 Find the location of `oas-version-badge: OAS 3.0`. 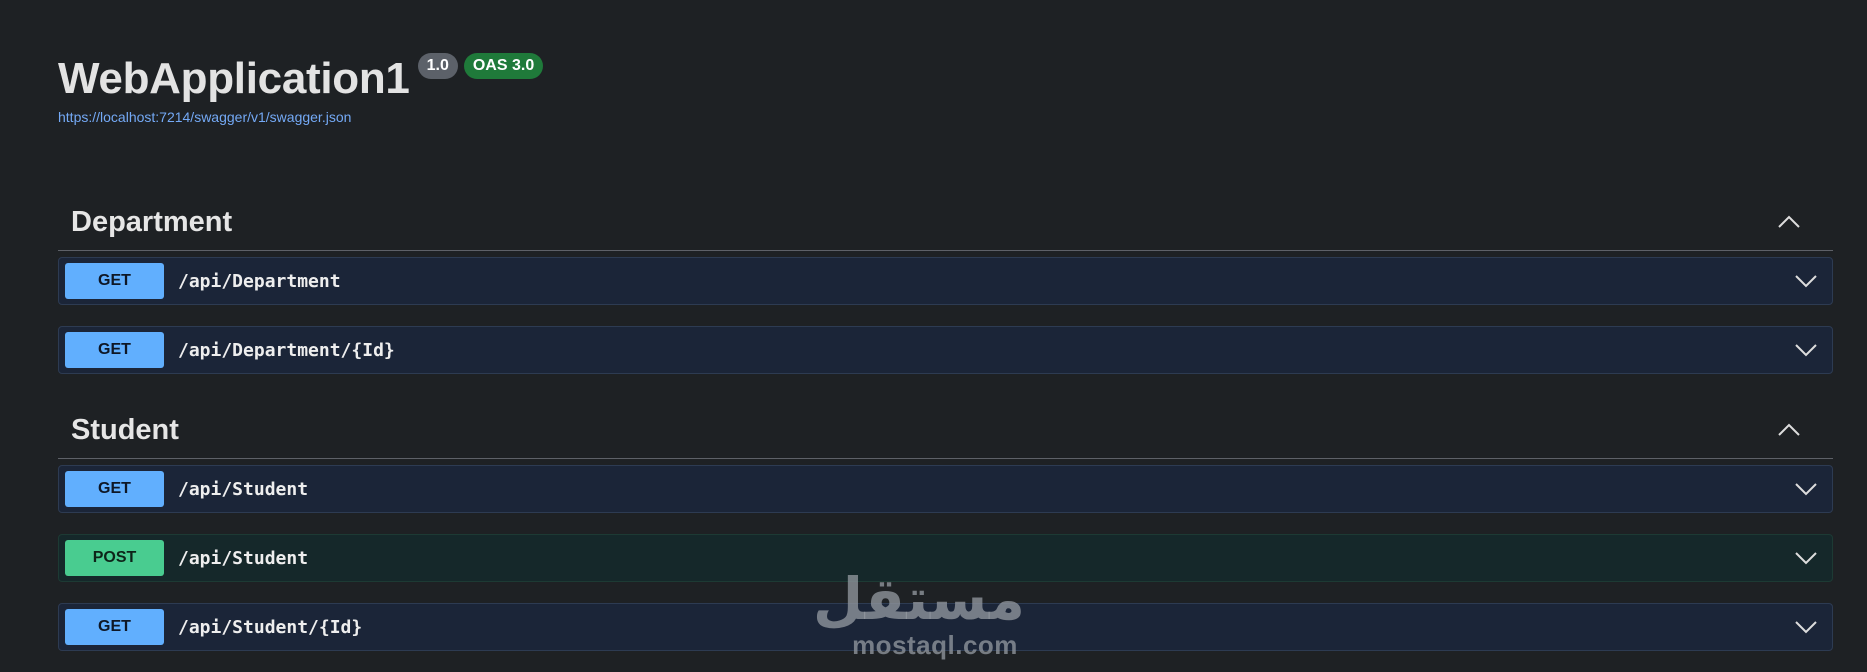

oas-version-badge: OAS 3.0 is located at coordinates (503, 66).